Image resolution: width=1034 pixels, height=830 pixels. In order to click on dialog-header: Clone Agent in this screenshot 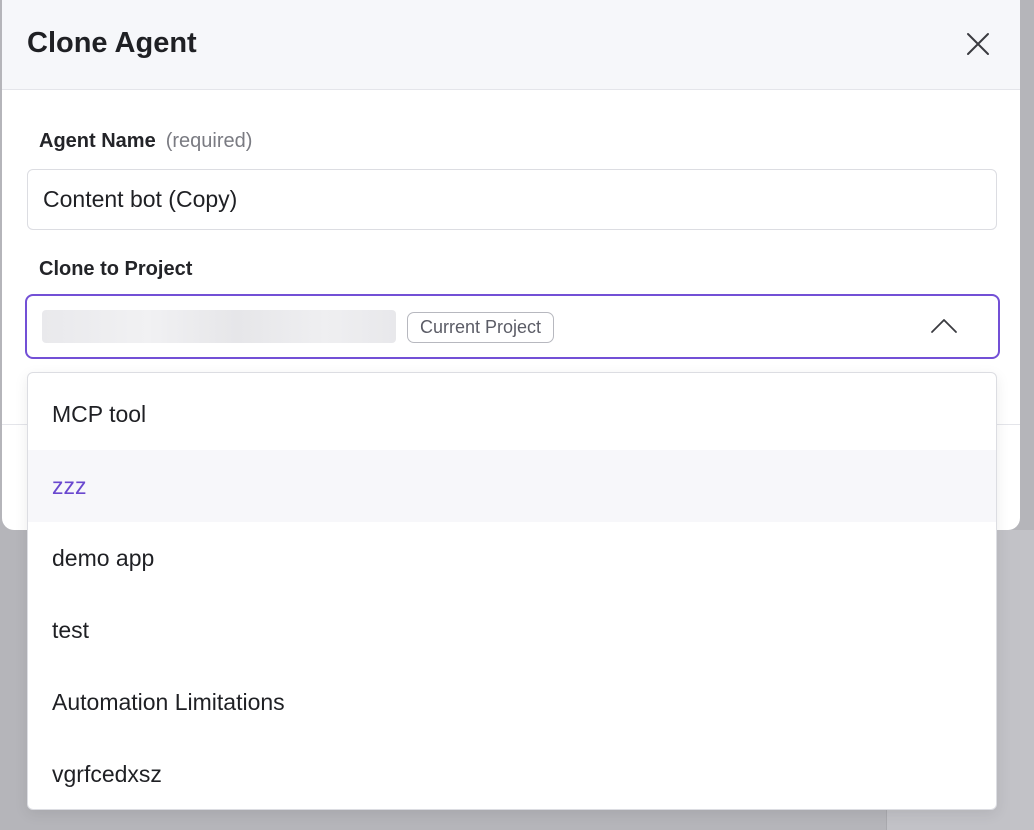, I will do `click(511, 45)`.